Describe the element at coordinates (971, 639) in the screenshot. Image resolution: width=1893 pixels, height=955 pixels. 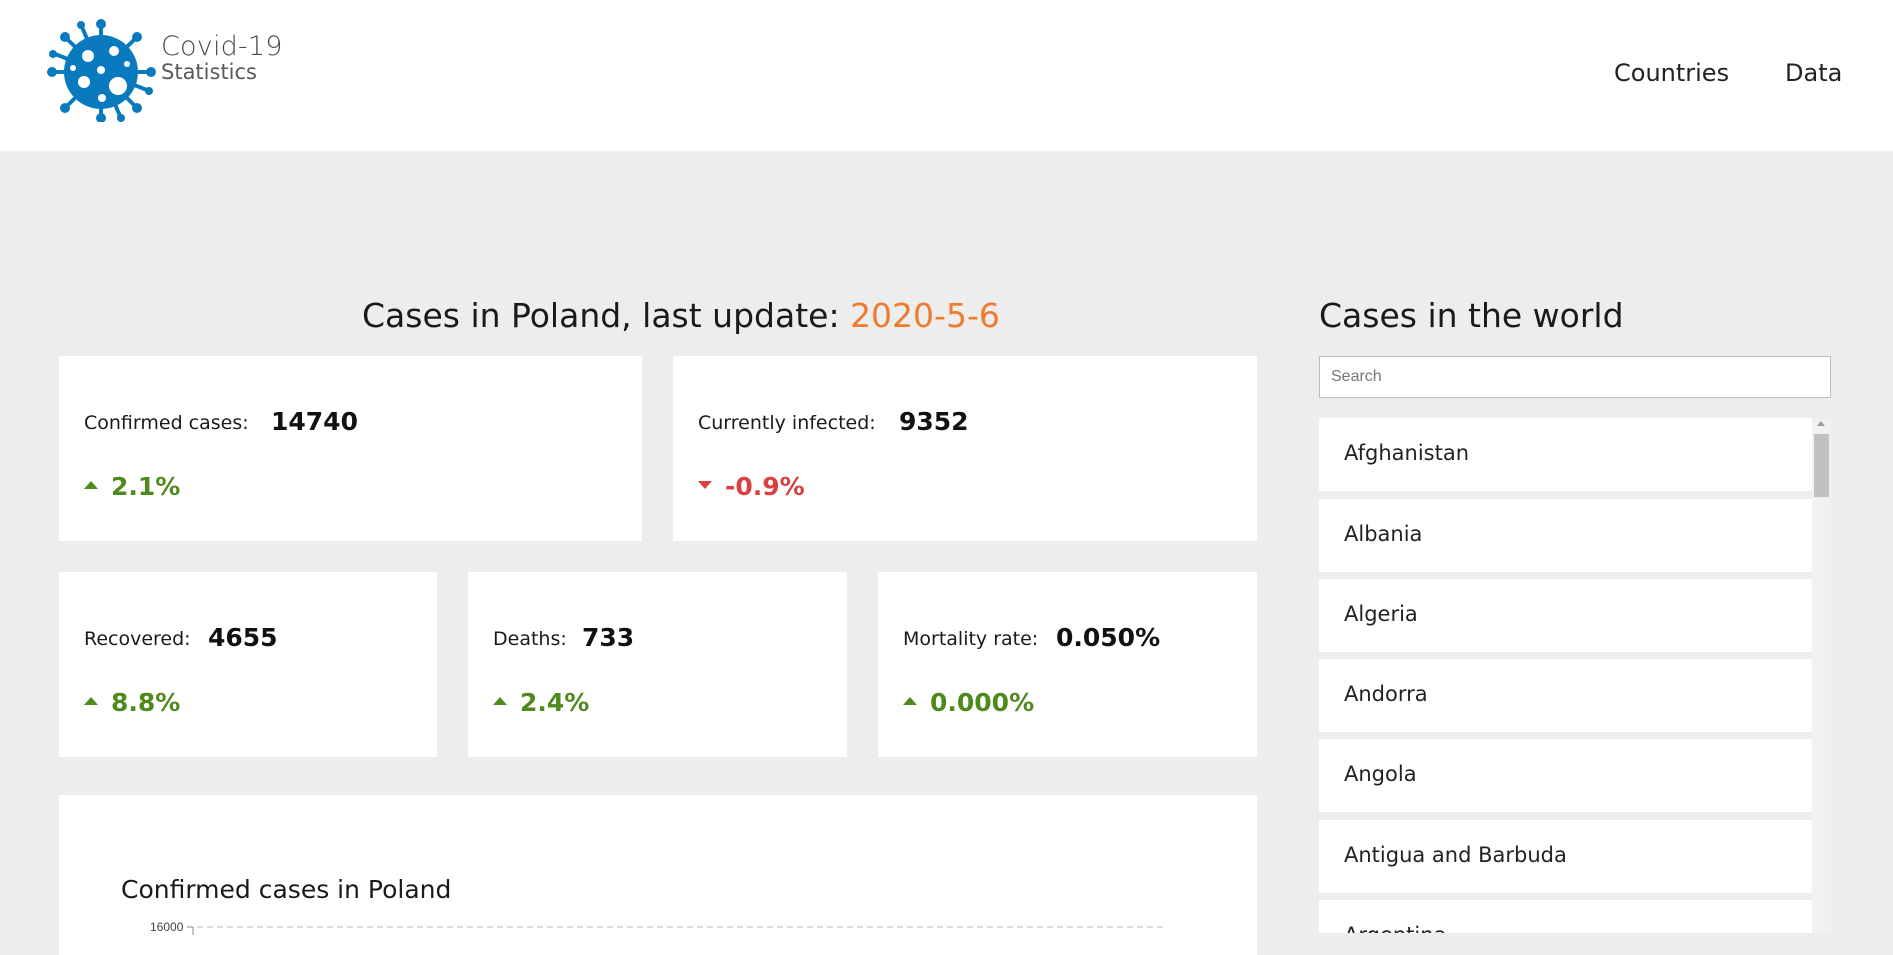
I see `stat-label: Mortality rate:` at that location.